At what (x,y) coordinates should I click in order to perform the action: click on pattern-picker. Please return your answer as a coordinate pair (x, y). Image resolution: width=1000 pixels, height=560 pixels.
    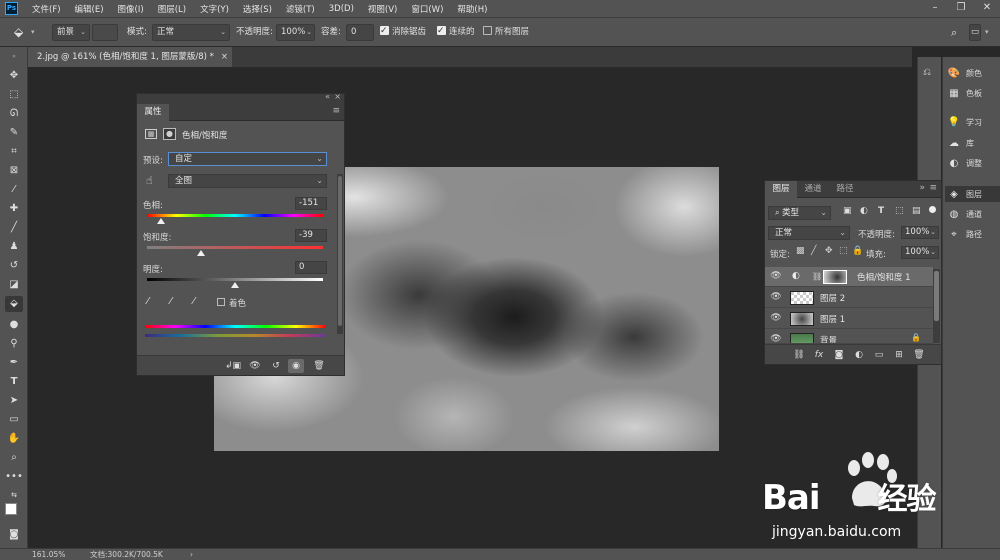
    Looking at the image, I should click on (105, 32).